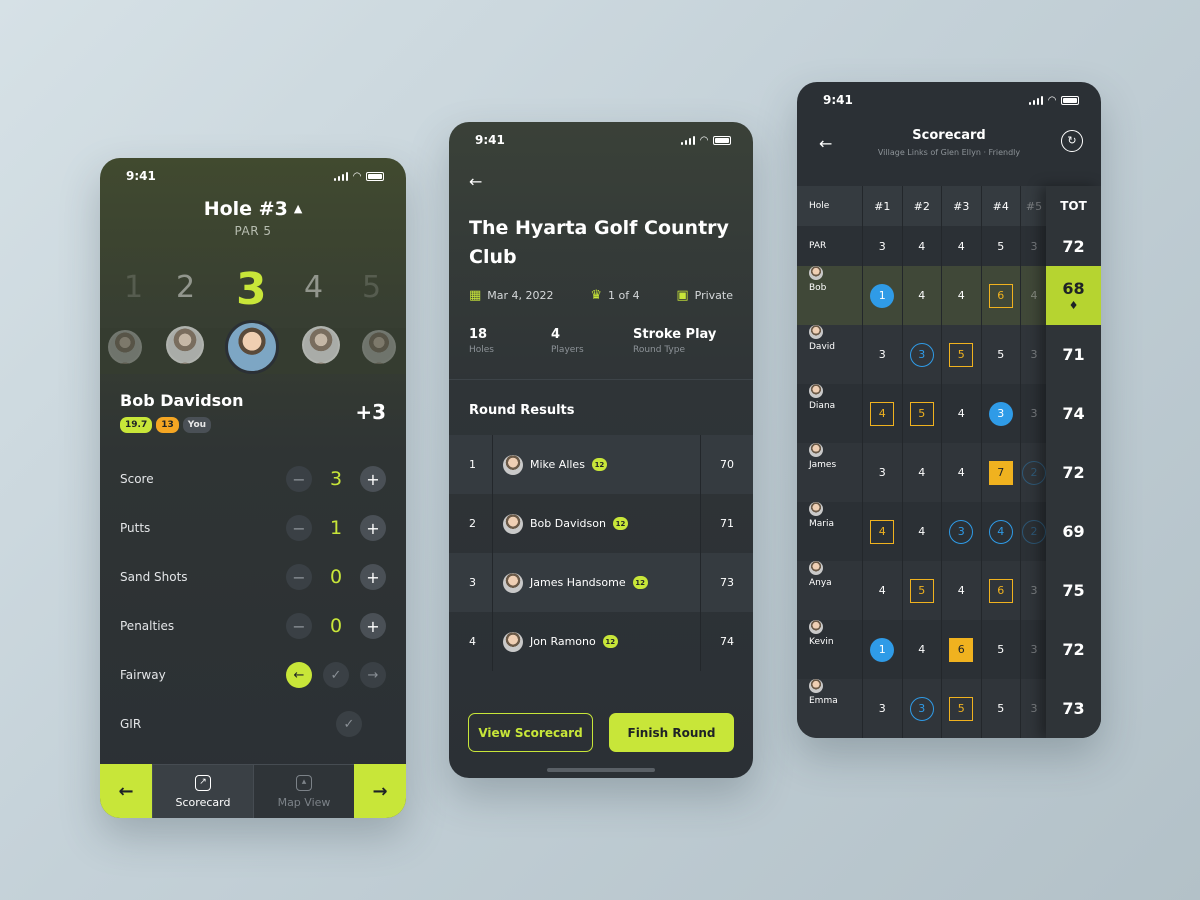  I want to click on chart-icon: ↗, so click(203, 782).